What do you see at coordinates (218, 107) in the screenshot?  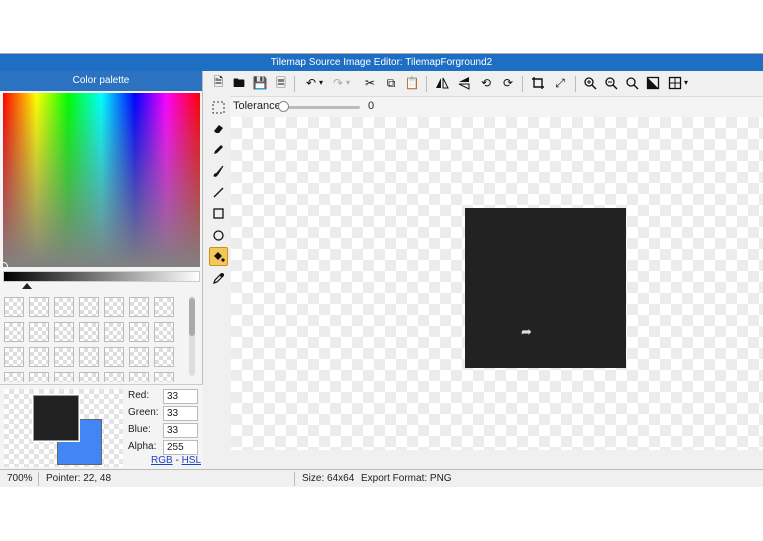 I see `select-rect-icon` at bounding box center [218, 107].